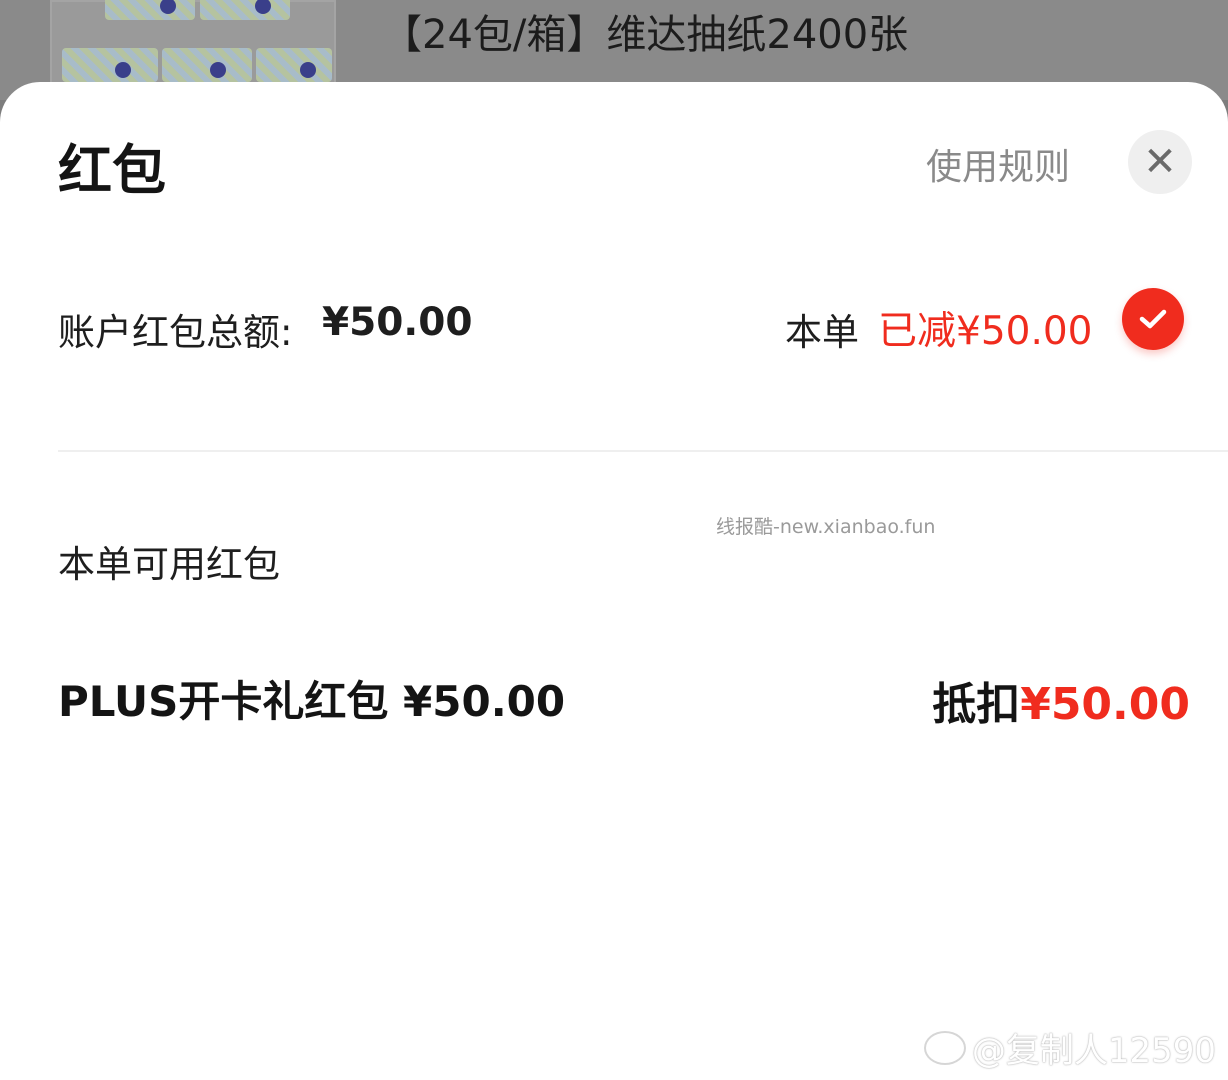 Image resolution: width=1228 pixels, height=1080 pixels. What do you see at coordinates (112, 170) in the screenshot?
I see `sheet-title: 红包` at bounding box center [112, 170].